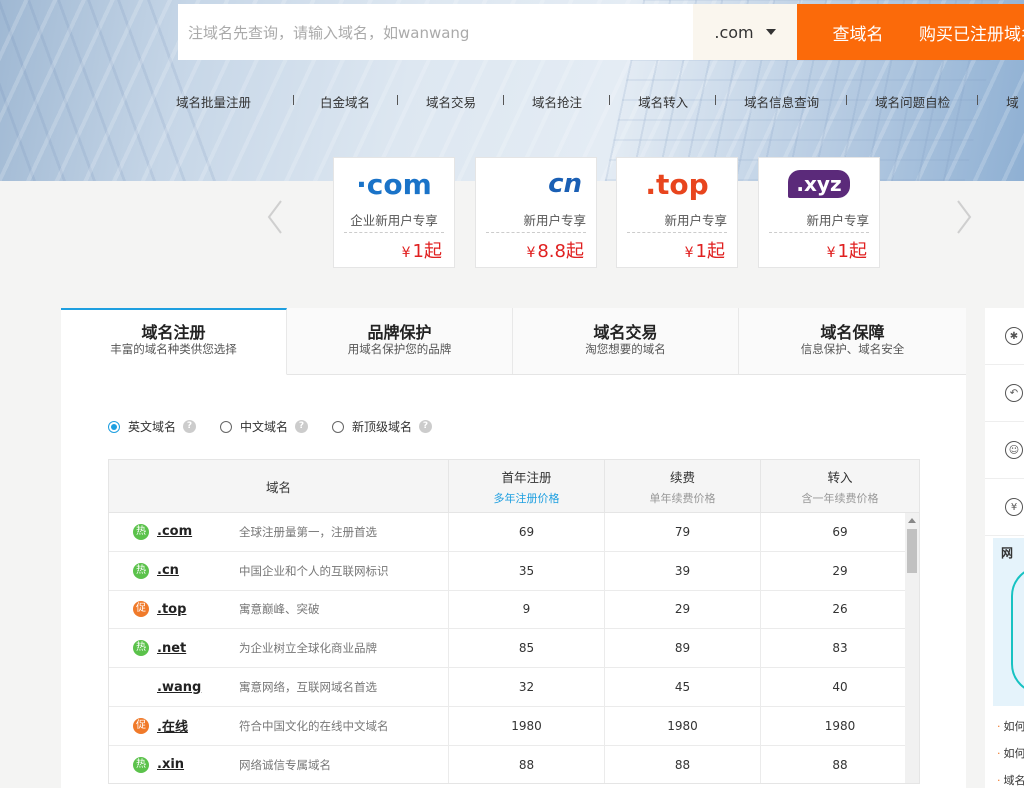 The width and height of the screenshot is (1024, 788). I want to click on chevron-right-icon, so click(964, 217).